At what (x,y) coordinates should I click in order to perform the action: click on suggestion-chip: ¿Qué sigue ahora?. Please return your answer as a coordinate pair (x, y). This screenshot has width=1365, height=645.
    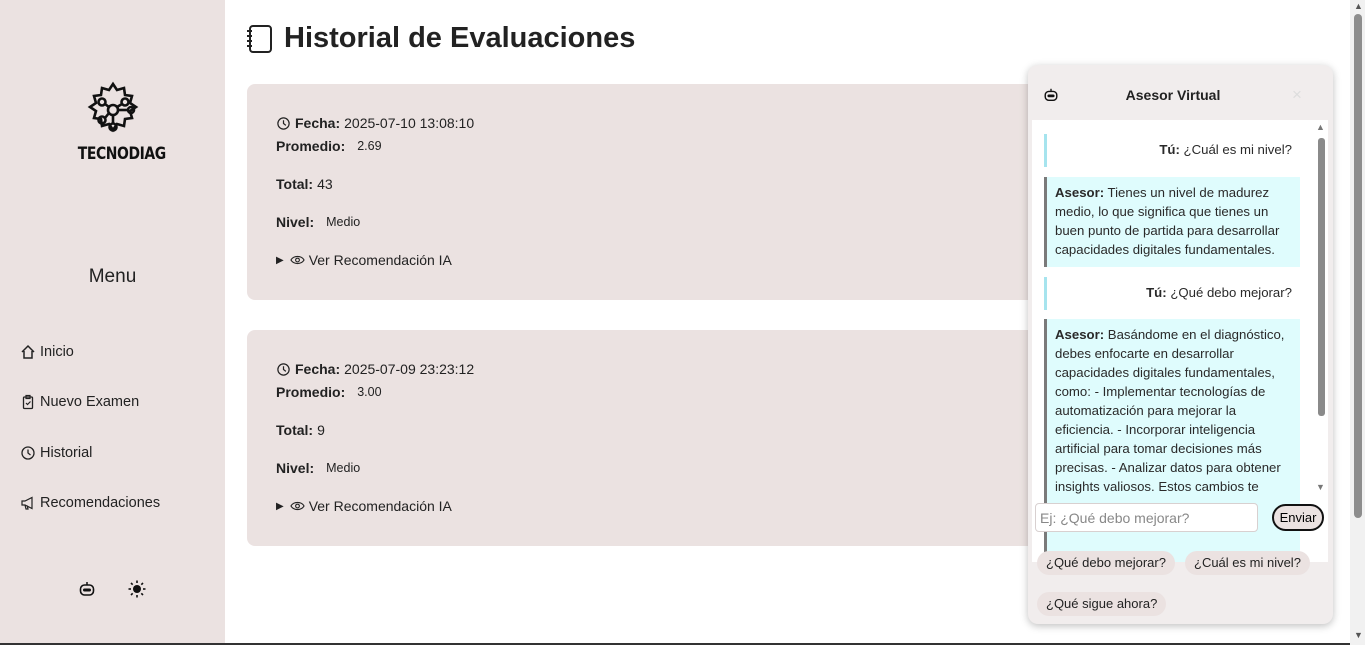
    Looking at the image, I should click on (1102, 604).